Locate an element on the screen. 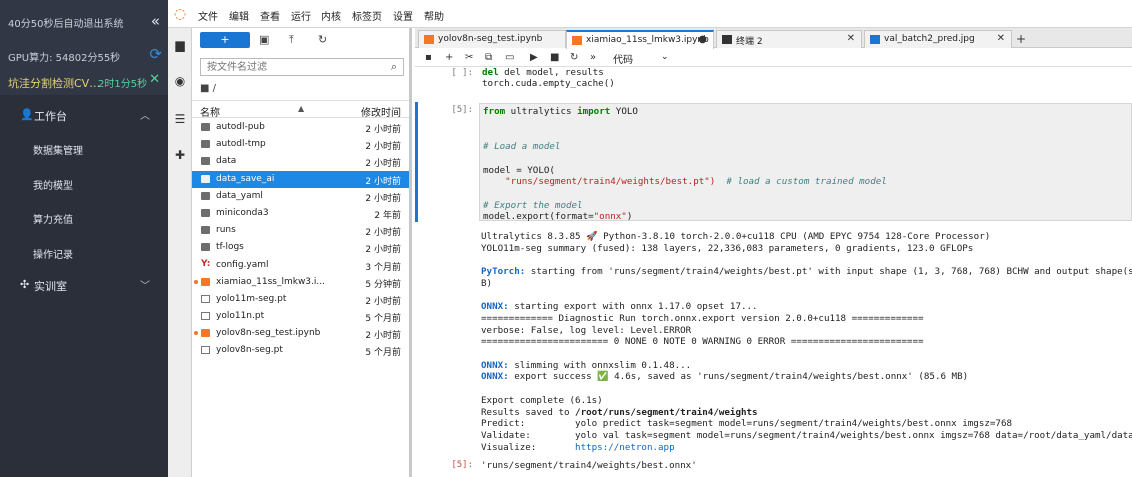  file-row: runs 2 小时前 is located at coordinates (300, 230).